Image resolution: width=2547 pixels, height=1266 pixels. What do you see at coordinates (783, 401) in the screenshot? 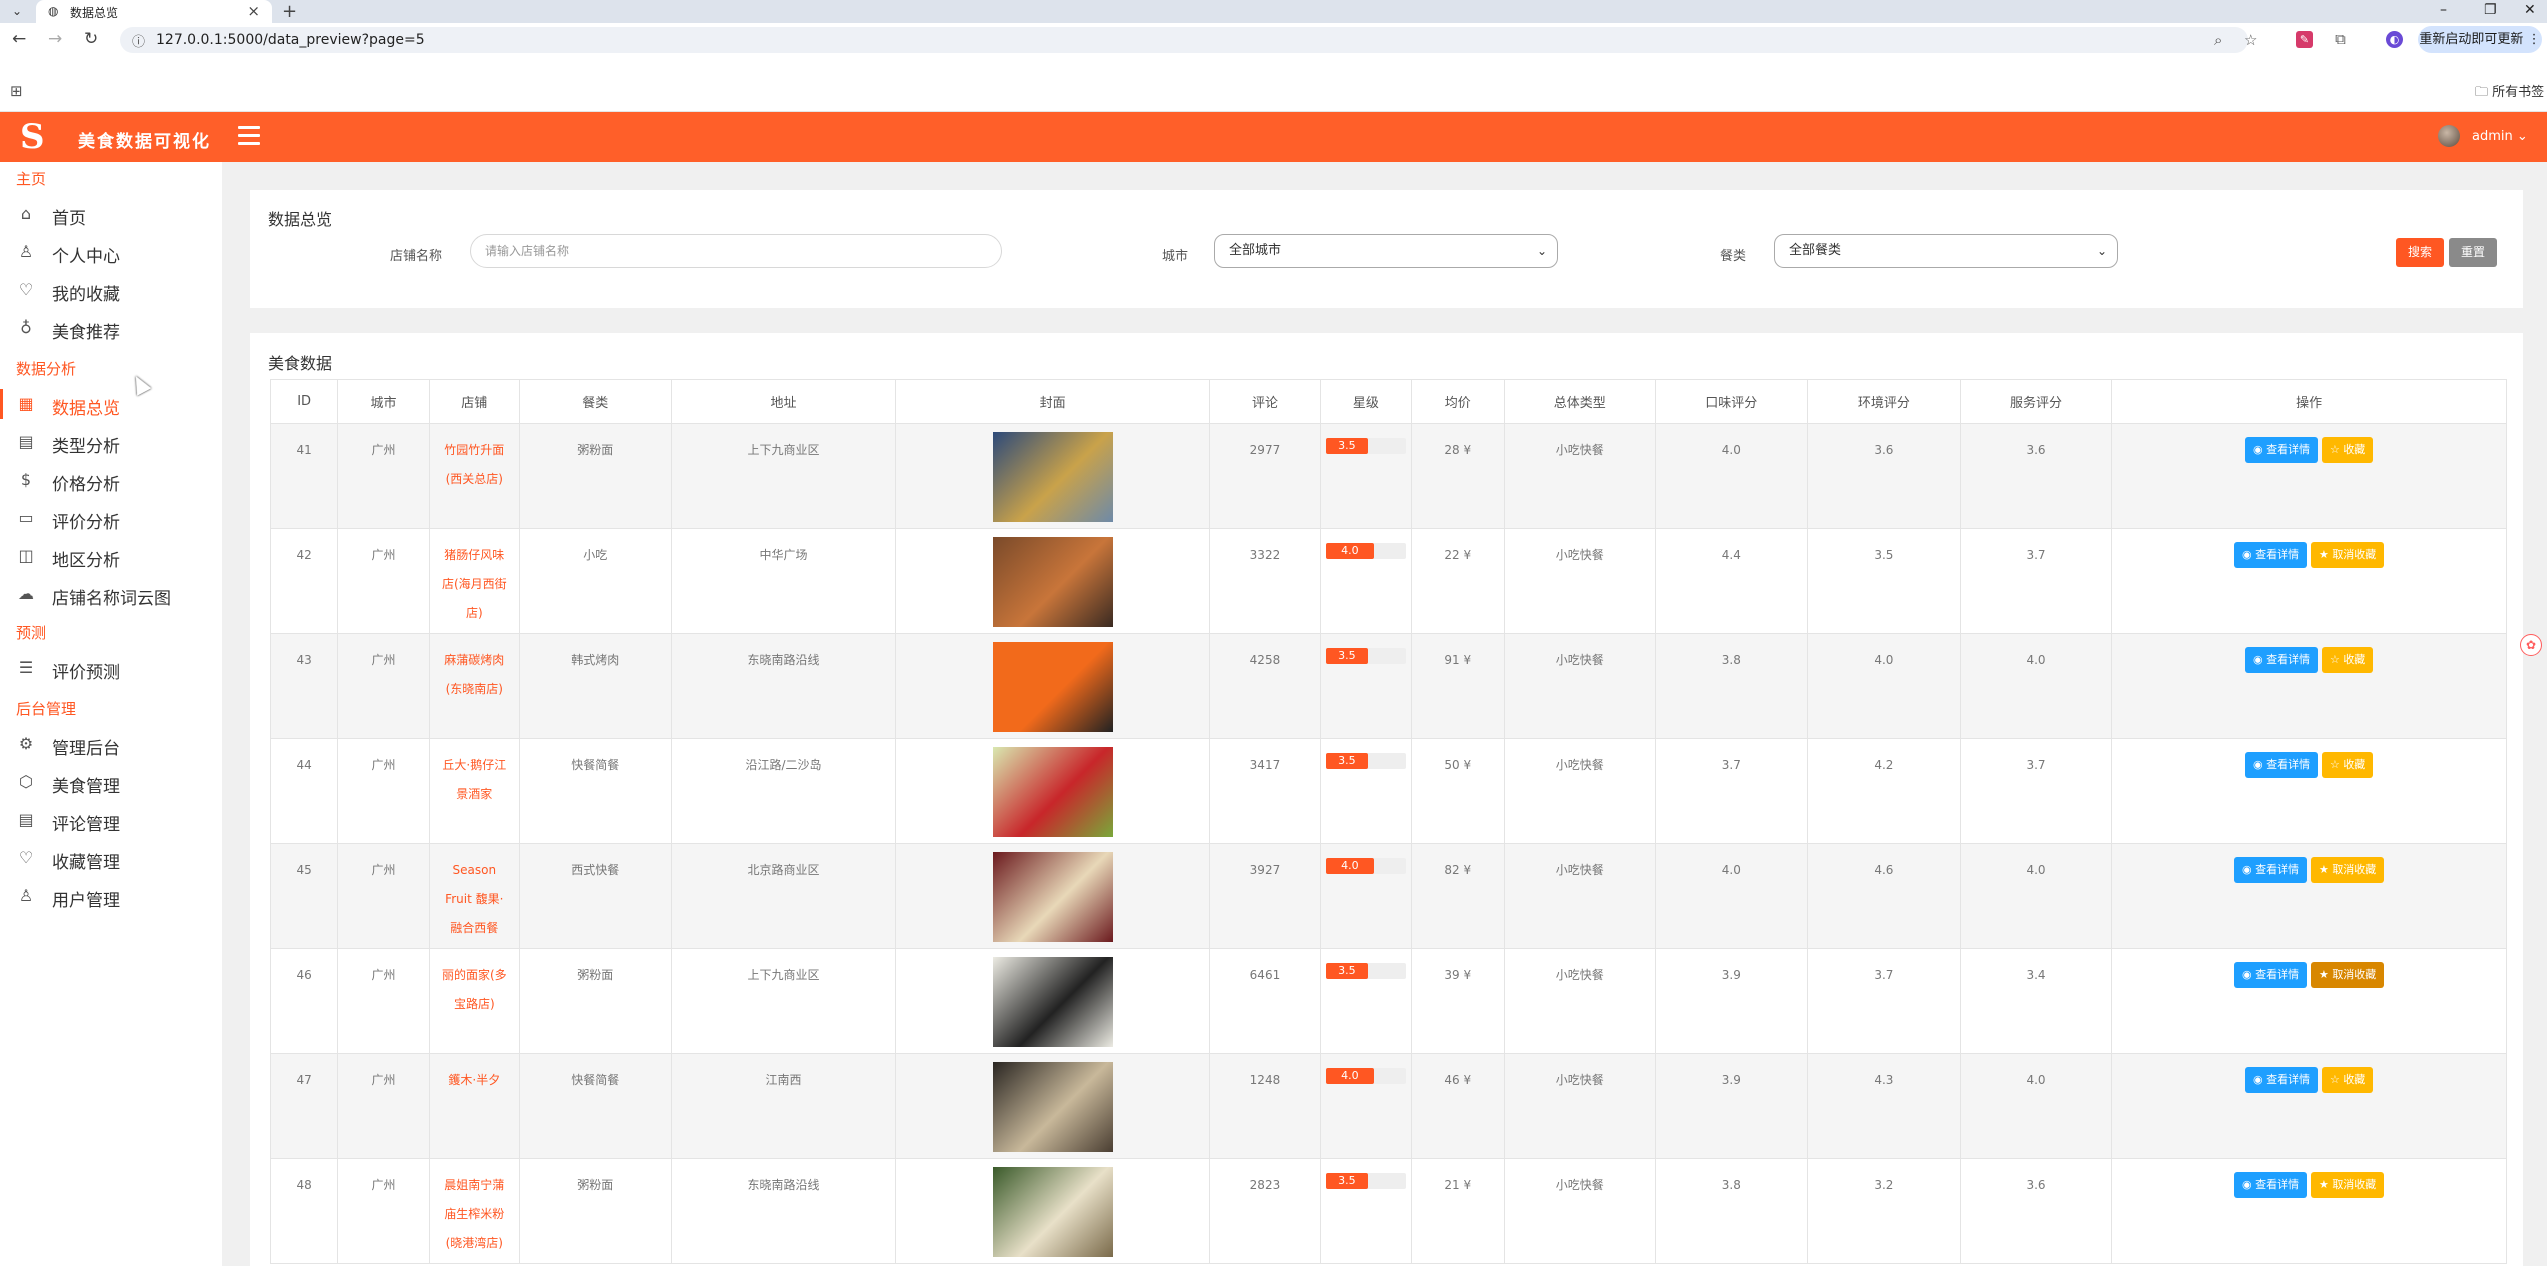
I see `col-address: 地址` at bounding box center [783, 401].